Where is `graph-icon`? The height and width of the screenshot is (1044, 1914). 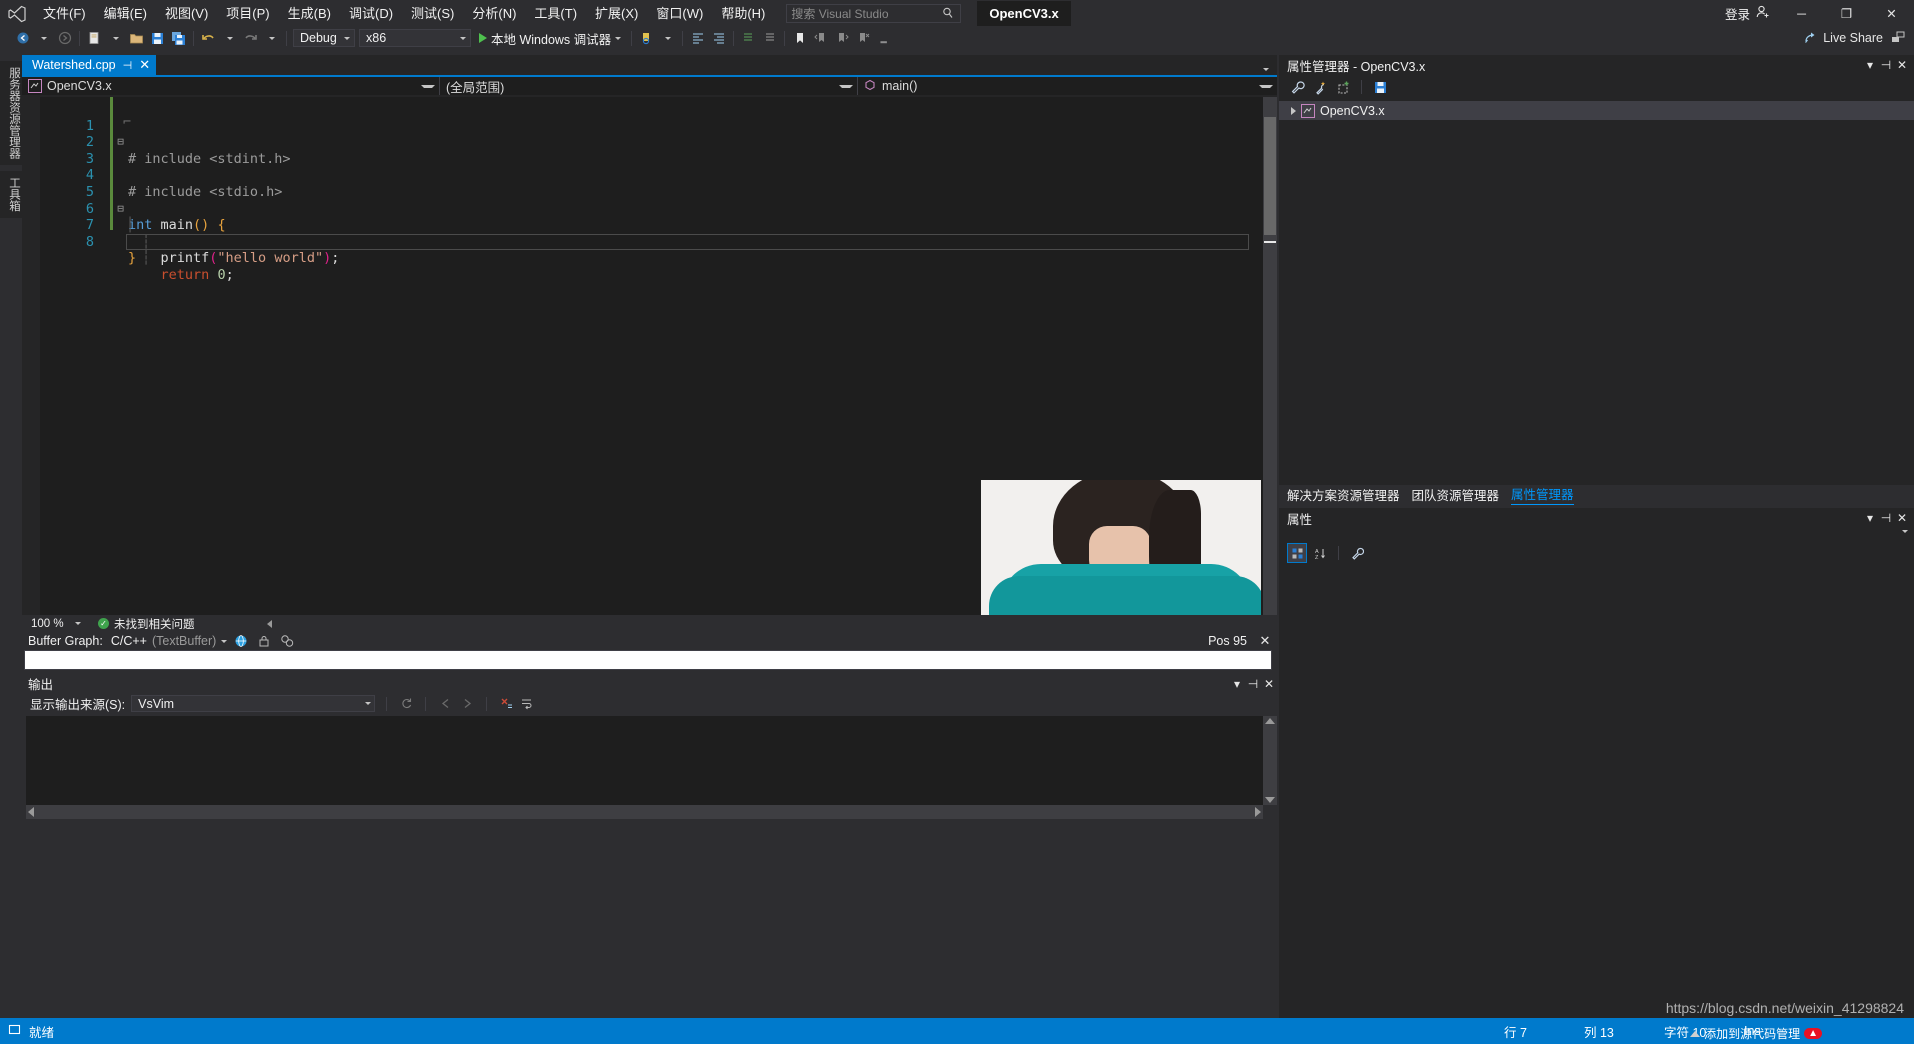 graph-icon is located at coordinates (286, 641).